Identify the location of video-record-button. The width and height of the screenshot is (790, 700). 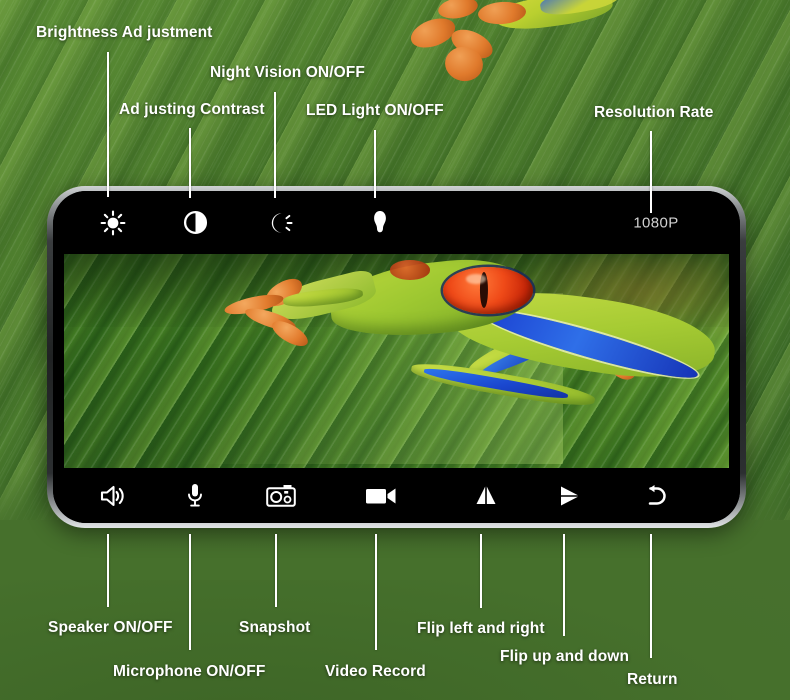
(381, 496).